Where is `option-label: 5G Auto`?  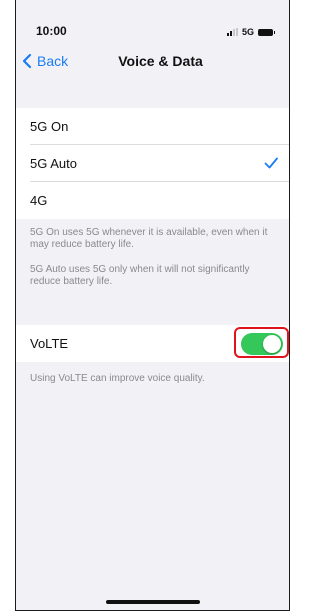
option-label: 5G Auto is located at coordinates (53, 163).